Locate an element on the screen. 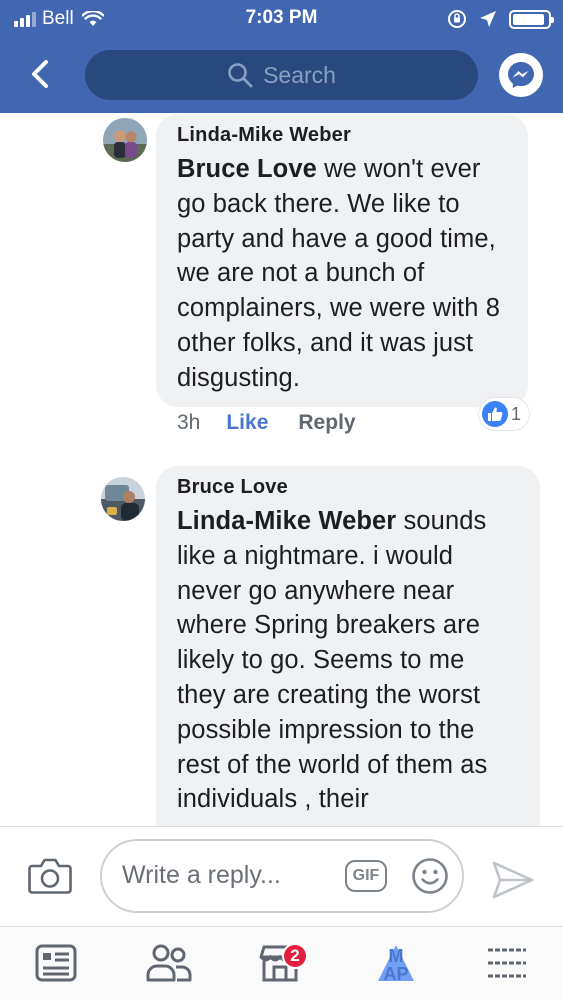 This screenshot has width=563, height=1000. tab-marketplace: 2 is located at coordinates (282, 963).